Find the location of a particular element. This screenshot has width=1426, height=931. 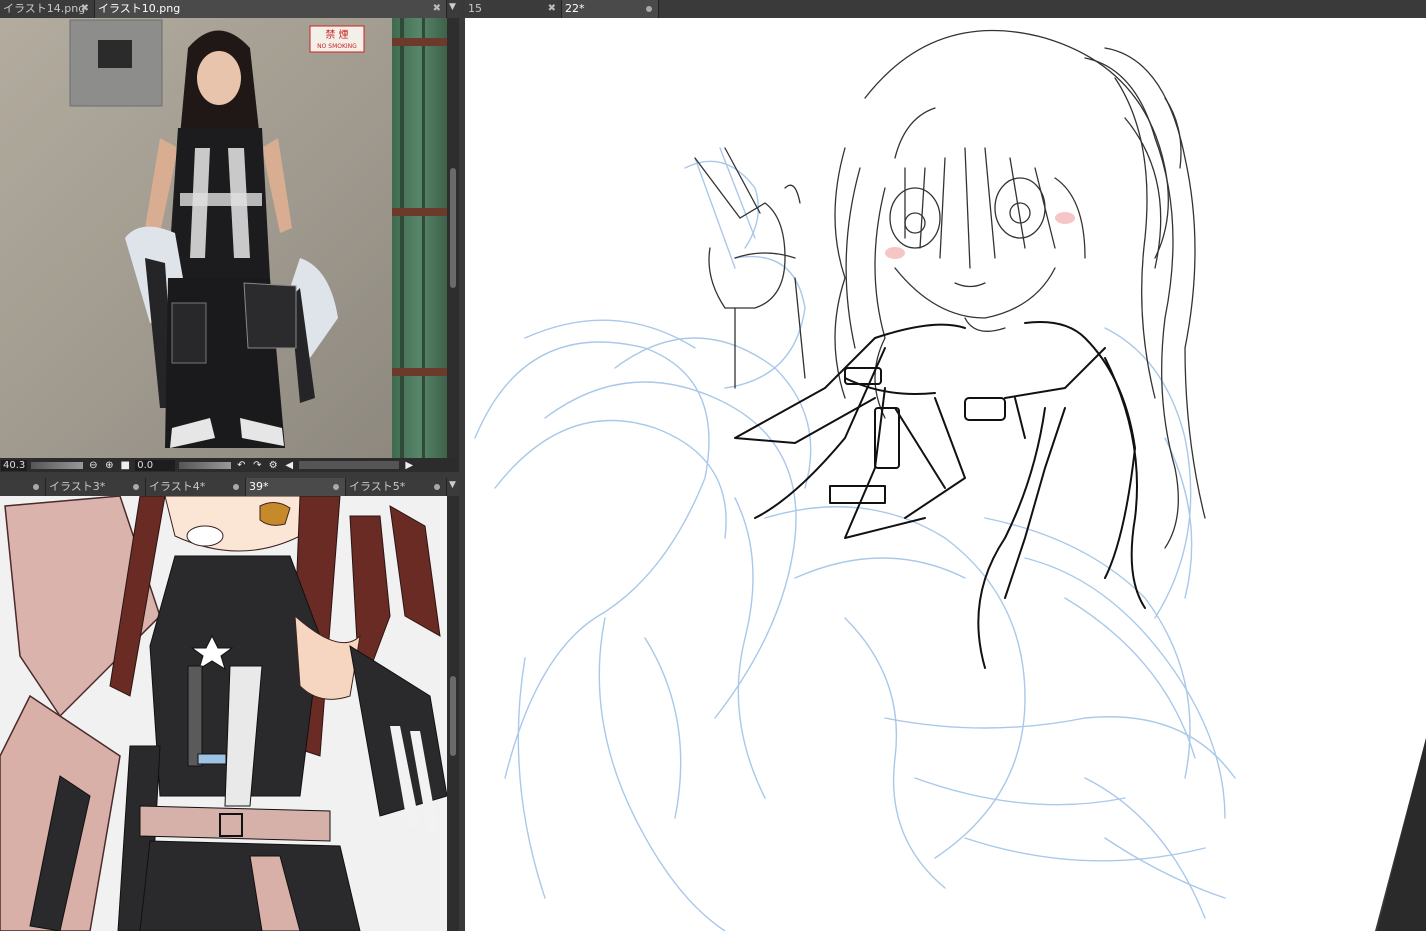

navigator-status-bar: 40.3 ⊖ ⊕ ■ 0.0 ↶ ↷ ⚙ ◀ ▶ is located at coordinates (229, 465).